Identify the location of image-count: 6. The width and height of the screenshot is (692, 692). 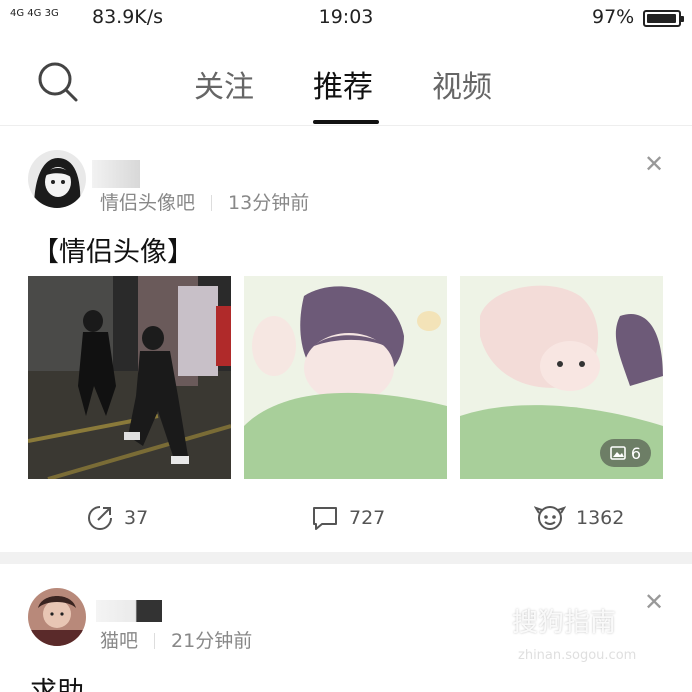
(635, 453).